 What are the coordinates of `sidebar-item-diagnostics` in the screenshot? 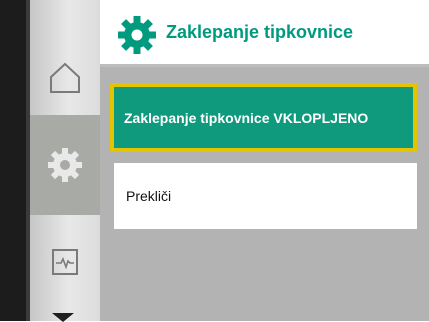 It's located at (65, 262).